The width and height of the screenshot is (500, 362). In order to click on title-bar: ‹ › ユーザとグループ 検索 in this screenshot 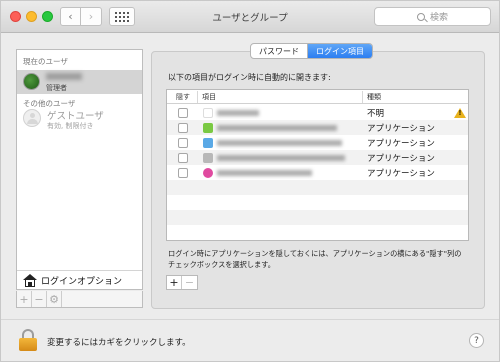, I will do `click(250, 17)`.